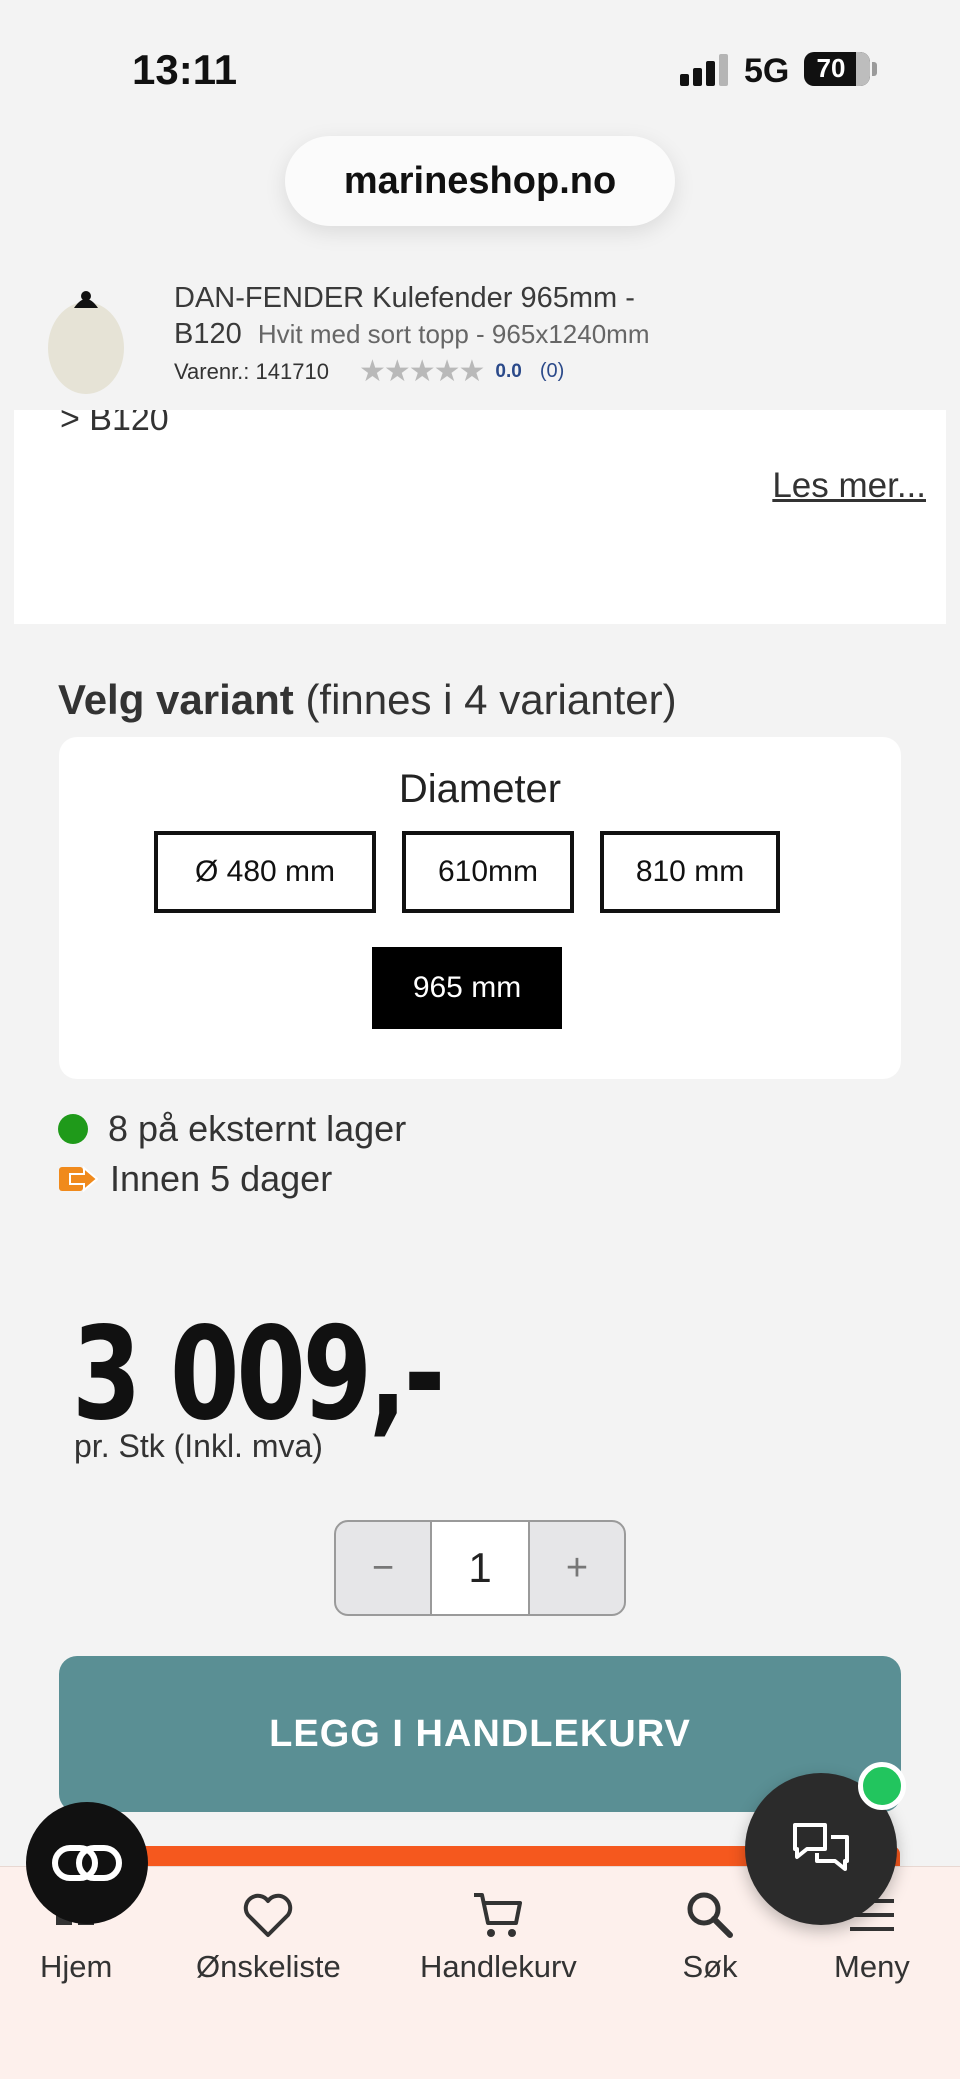 The image size is (960, 2079). I want to click on nav-item-cart: Handlekurv, so click(498, 1936).